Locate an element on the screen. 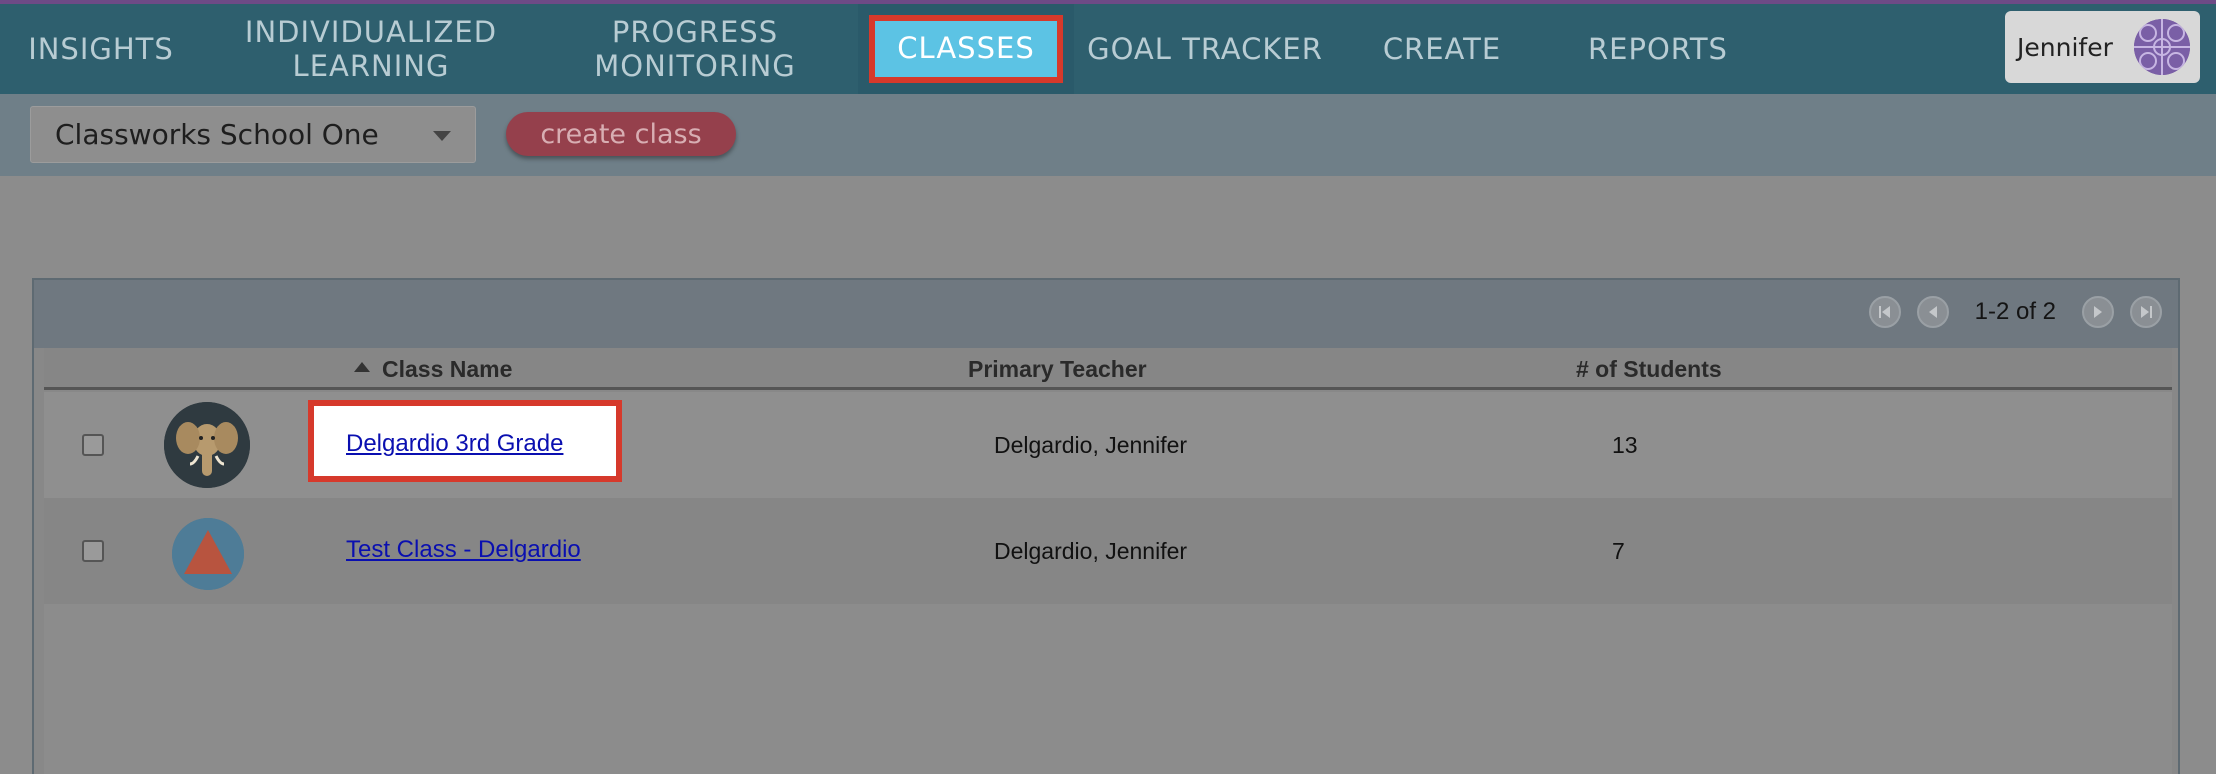  school-select: Classworks School One is located at coordinates (253, 134).